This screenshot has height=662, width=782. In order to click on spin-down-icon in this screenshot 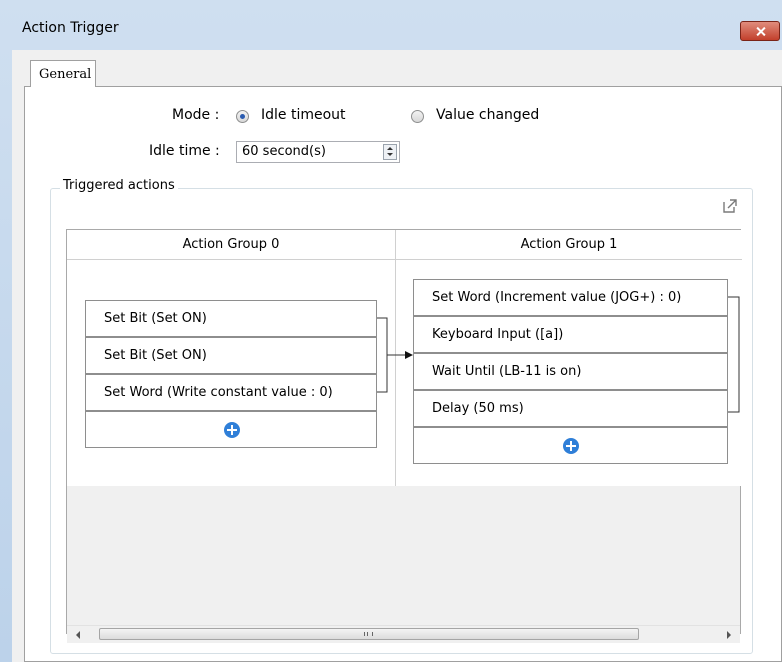, I will do `click(390, 154)`.